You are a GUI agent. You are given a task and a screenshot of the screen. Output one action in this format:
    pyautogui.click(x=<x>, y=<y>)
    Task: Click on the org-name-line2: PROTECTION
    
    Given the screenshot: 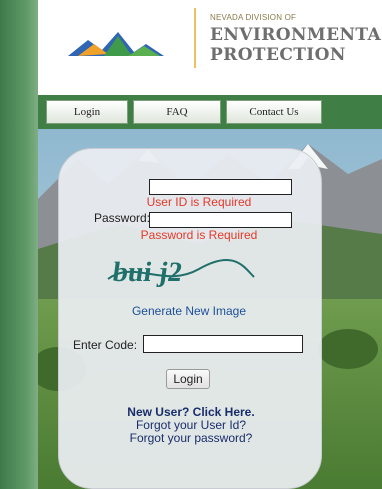 What is the action you would take?
    pyautogui.click(x=278, y=55)
    